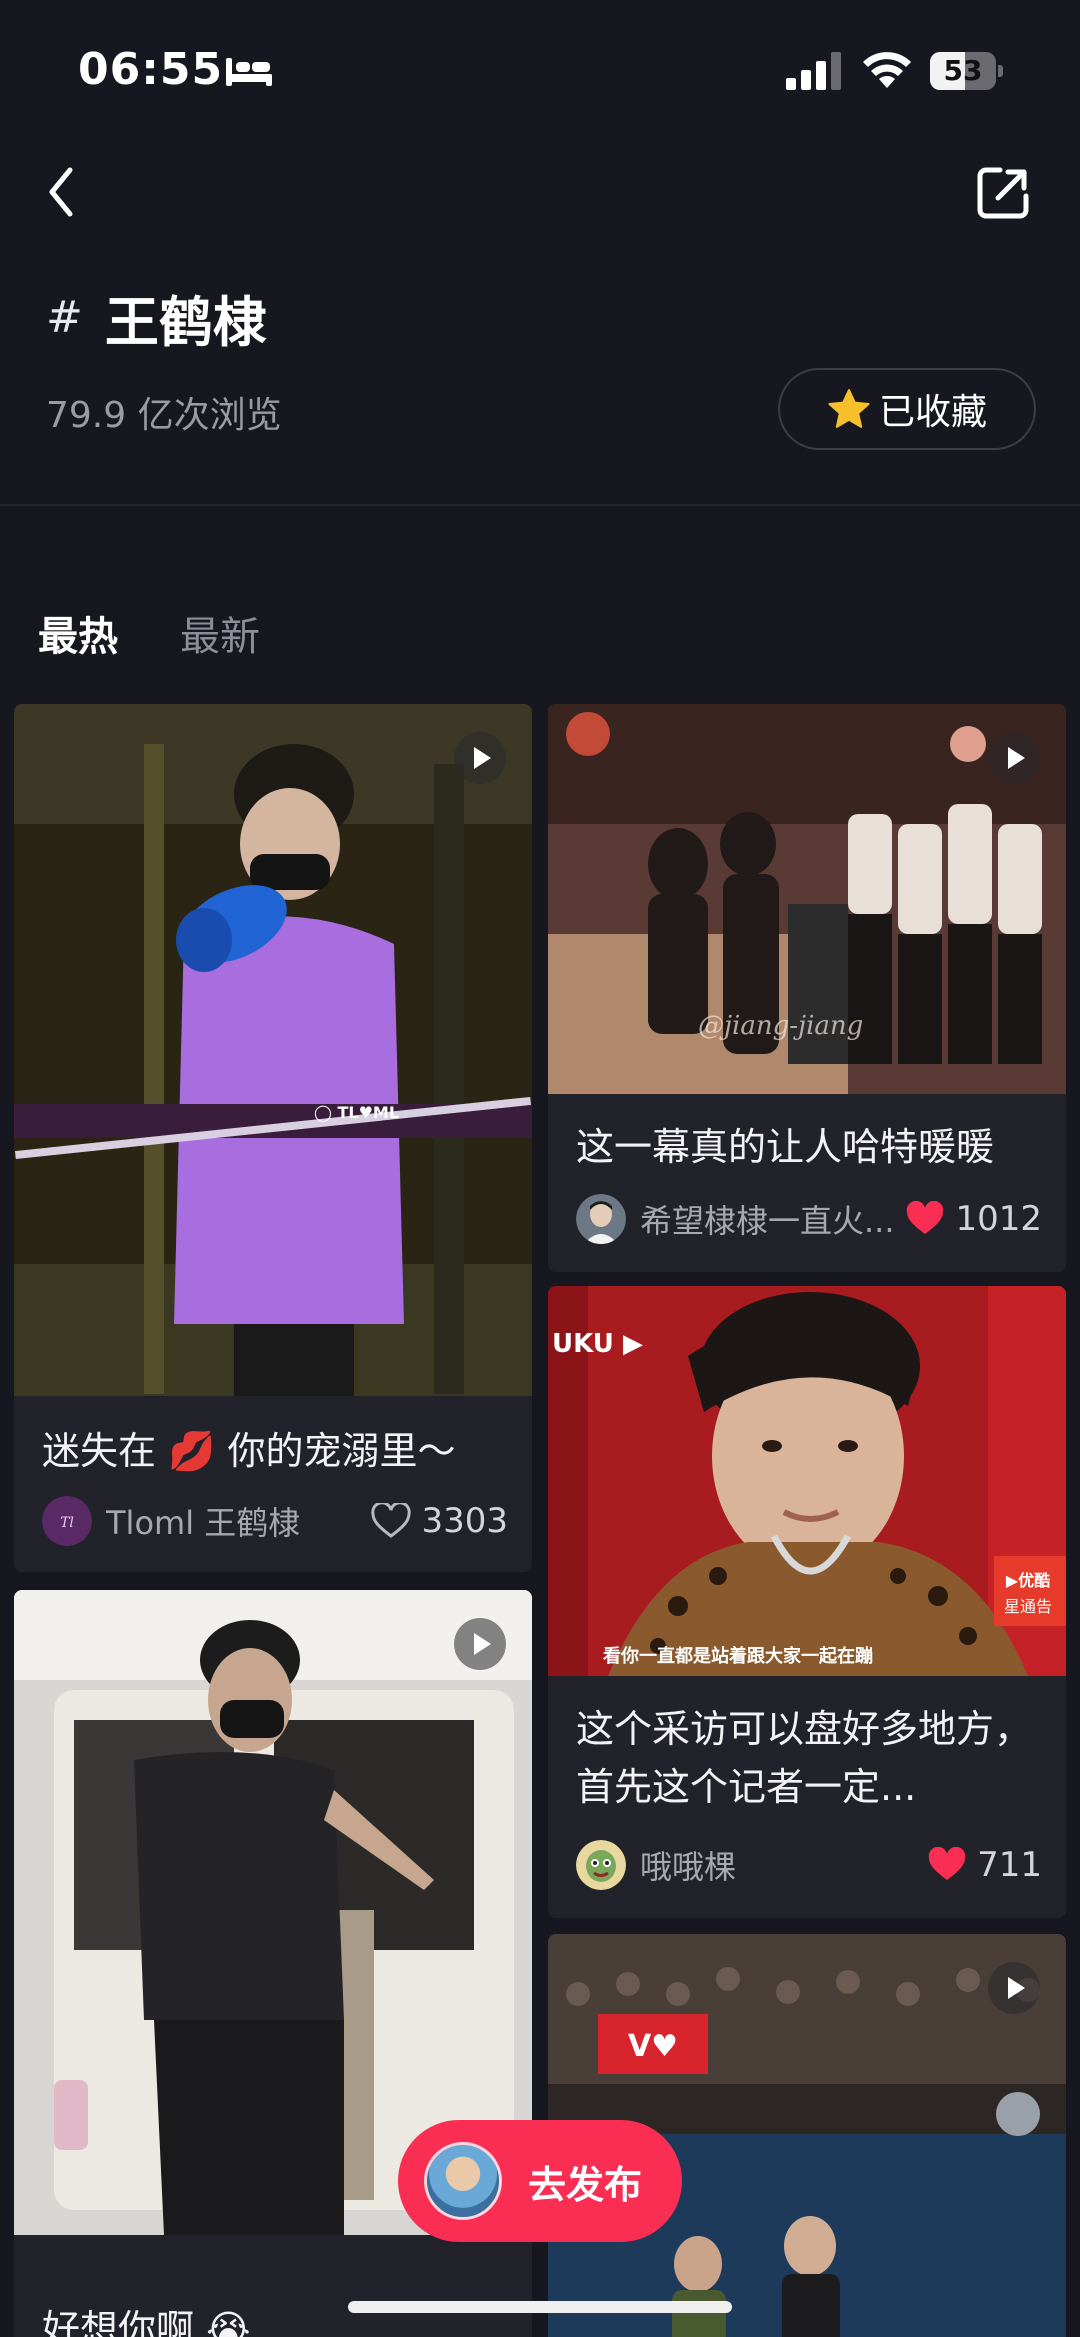 The width and height of the screenshot is (1080, 2337). I want to click on author-name: 哦哦棵, so click(688, 1867).